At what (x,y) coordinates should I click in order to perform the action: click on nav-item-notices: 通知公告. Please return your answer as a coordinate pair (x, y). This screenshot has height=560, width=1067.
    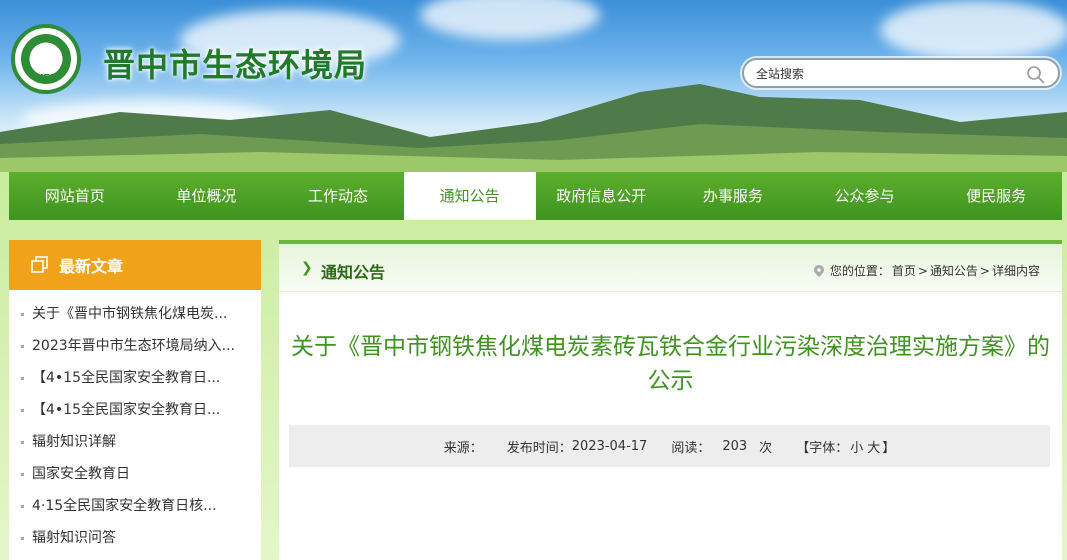
    Looking at the image, I should click on (469, 196).